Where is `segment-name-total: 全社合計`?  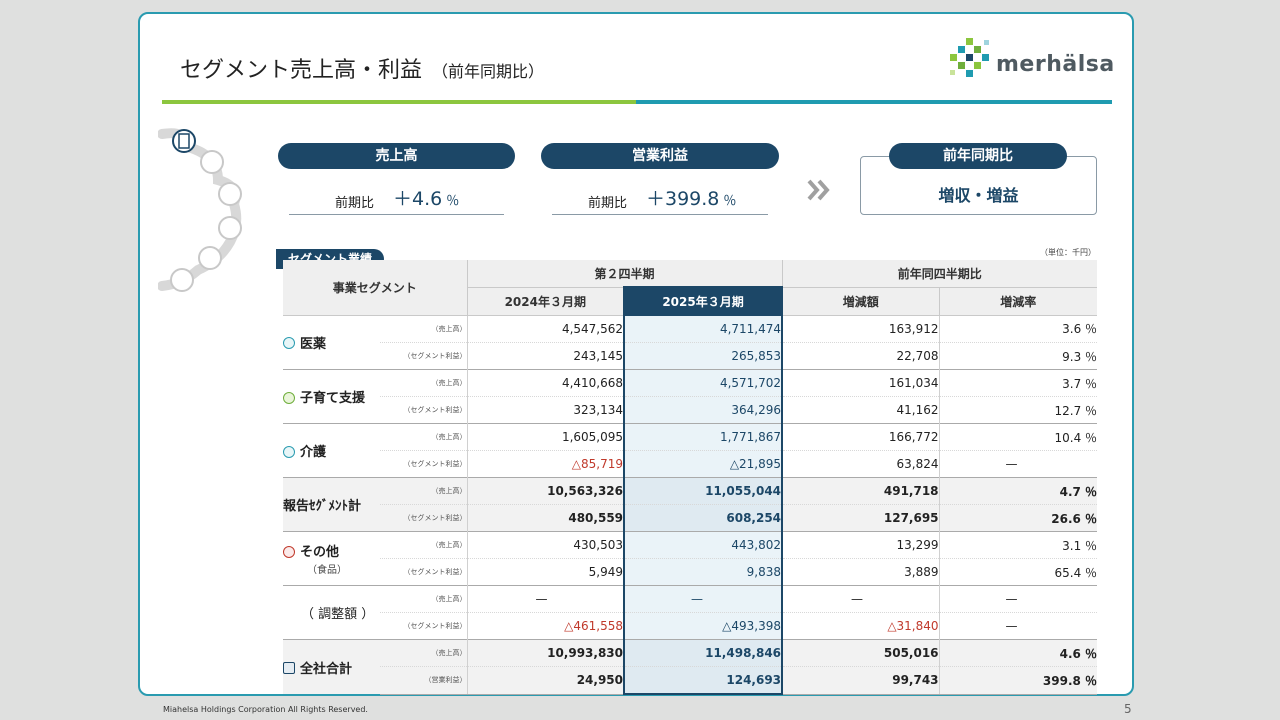 segment-name-total: 全社合計 is located at coordinates (331, 666).